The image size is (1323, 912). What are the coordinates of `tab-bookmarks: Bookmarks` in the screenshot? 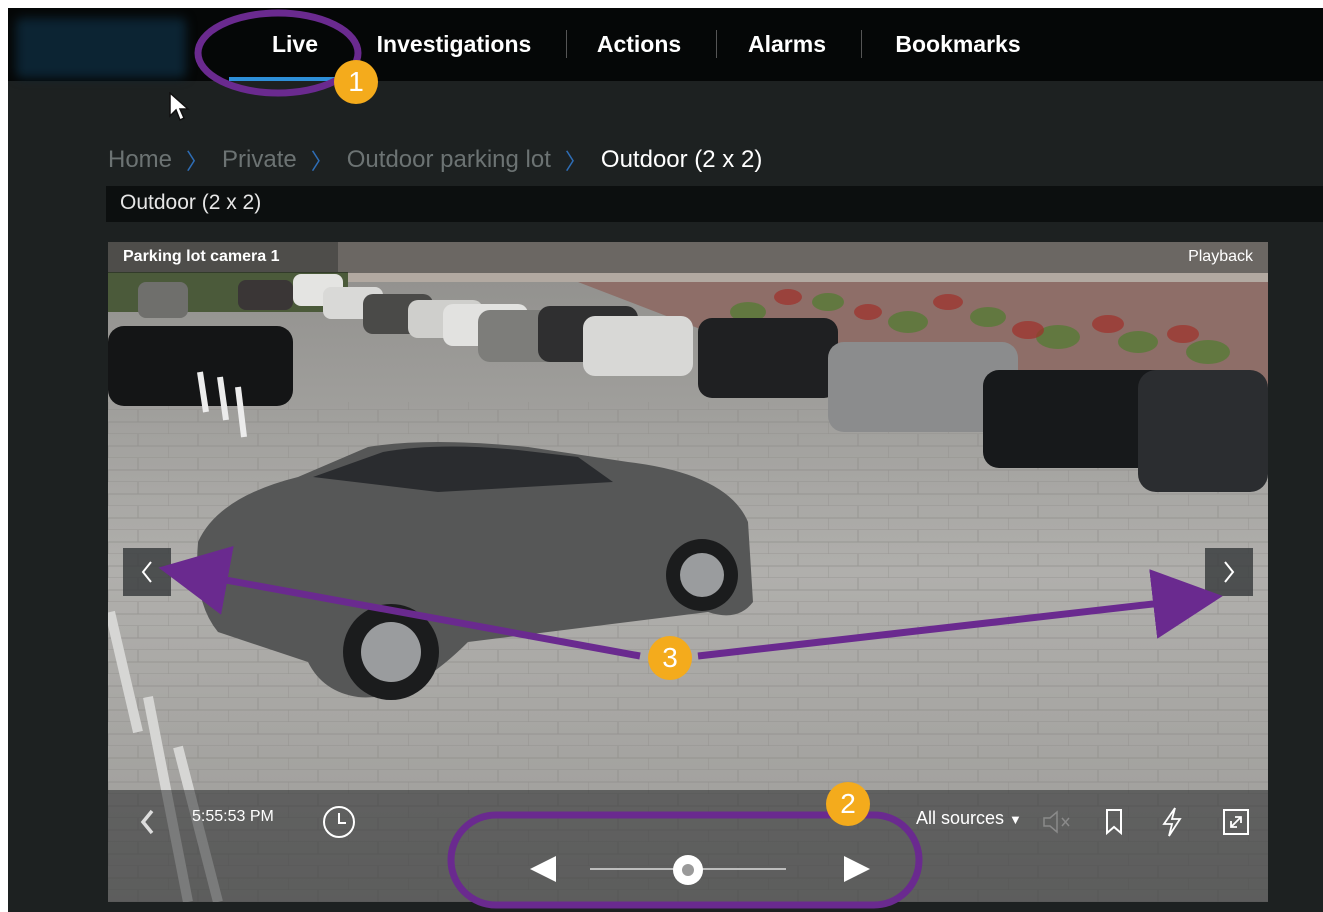 It's located at (958, 44).